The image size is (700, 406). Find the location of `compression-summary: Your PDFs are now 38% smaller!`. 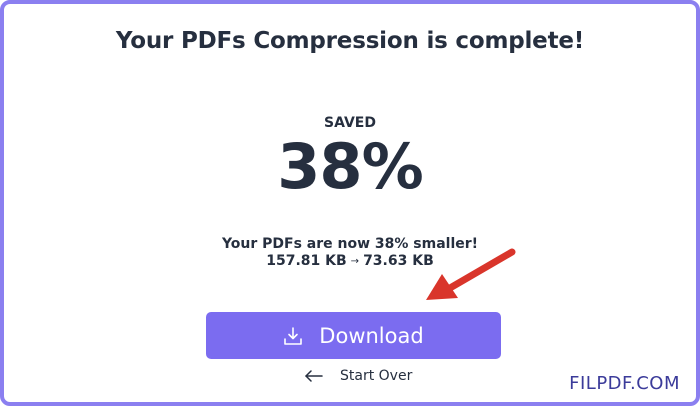

compression-summary: Your PDFs are now 38% smaller! is located at coordinates (350, 244).